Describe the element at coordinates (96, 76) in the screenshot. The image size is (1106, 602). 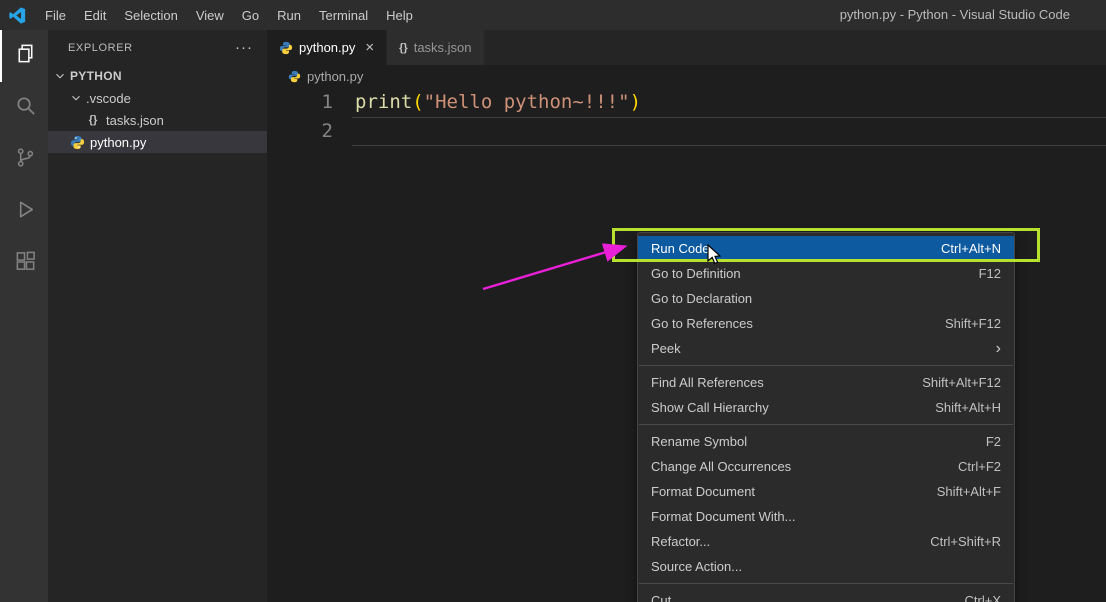
I see `root-folder-label: PYTHON` at that location.